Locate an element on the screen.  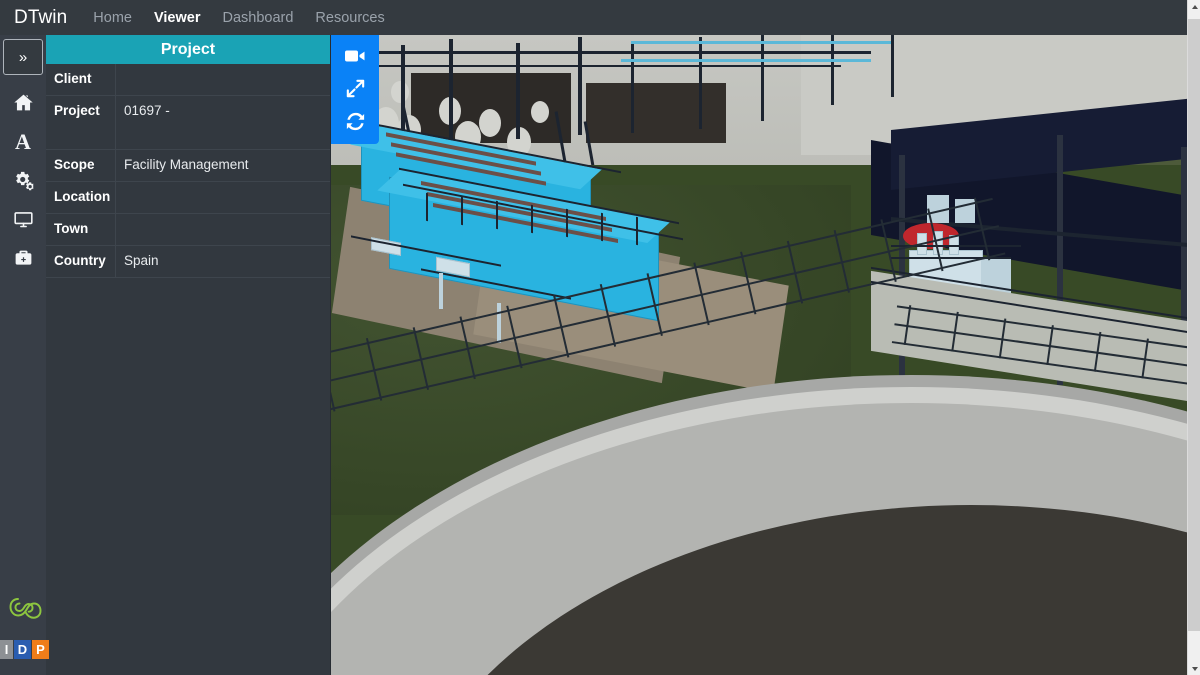
table-row: Scope Facility Management is located at coordinates (188, 166).